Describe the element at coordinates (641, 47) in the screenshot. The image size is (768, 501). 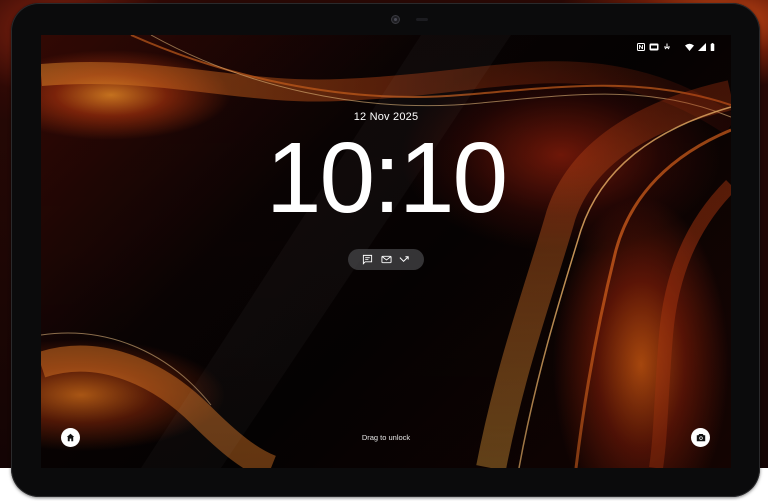
I see `nfc-icon` at that location.